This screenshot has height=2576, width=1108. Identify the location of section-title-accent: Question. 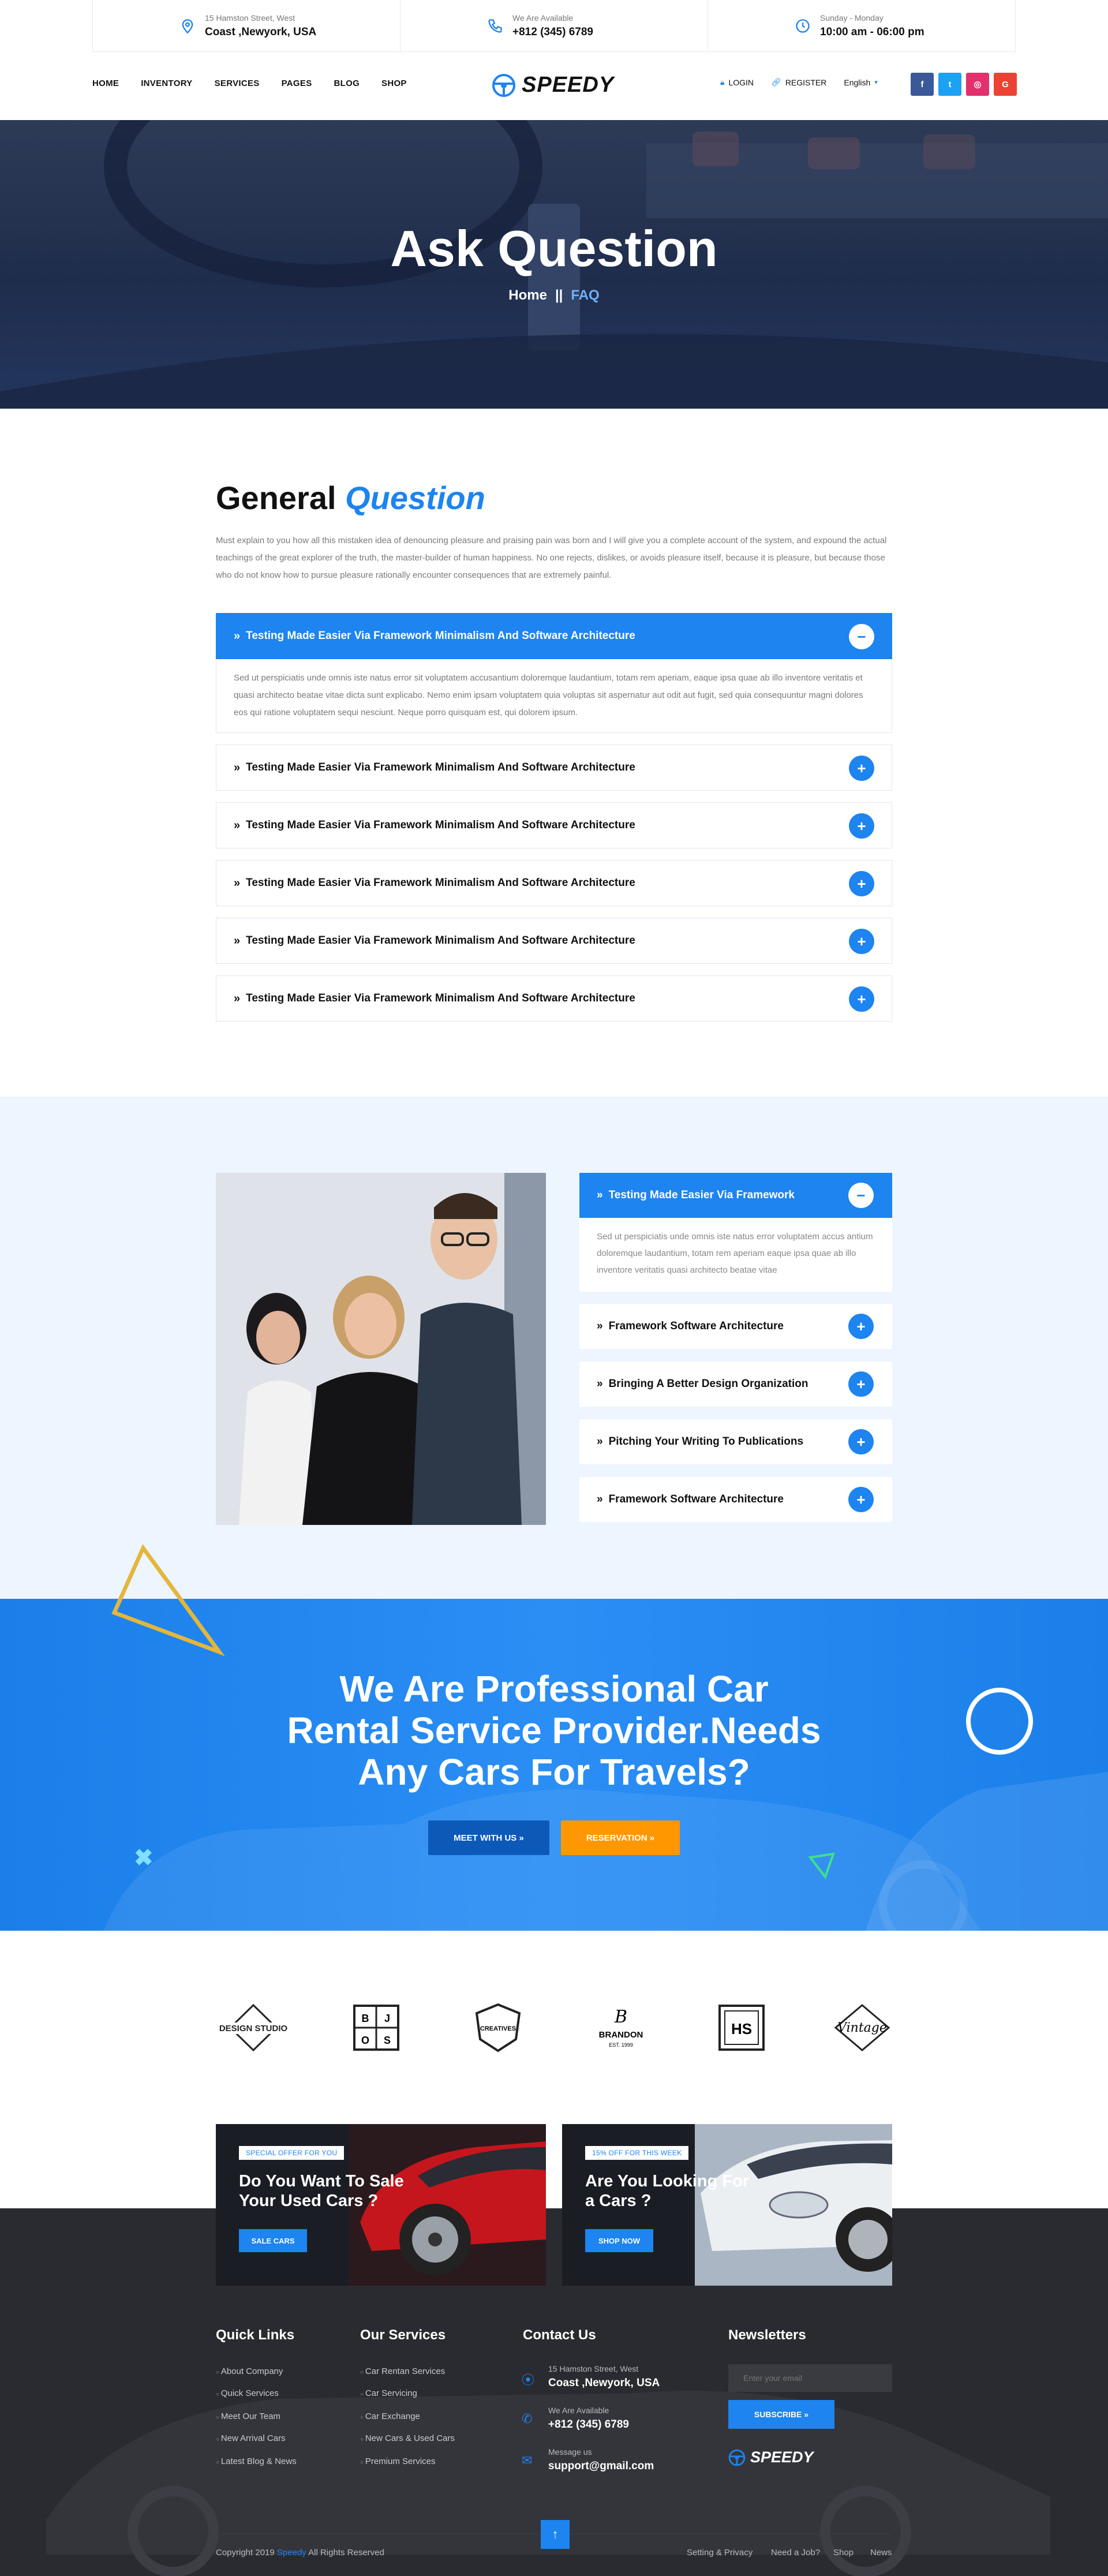
(415, 498).